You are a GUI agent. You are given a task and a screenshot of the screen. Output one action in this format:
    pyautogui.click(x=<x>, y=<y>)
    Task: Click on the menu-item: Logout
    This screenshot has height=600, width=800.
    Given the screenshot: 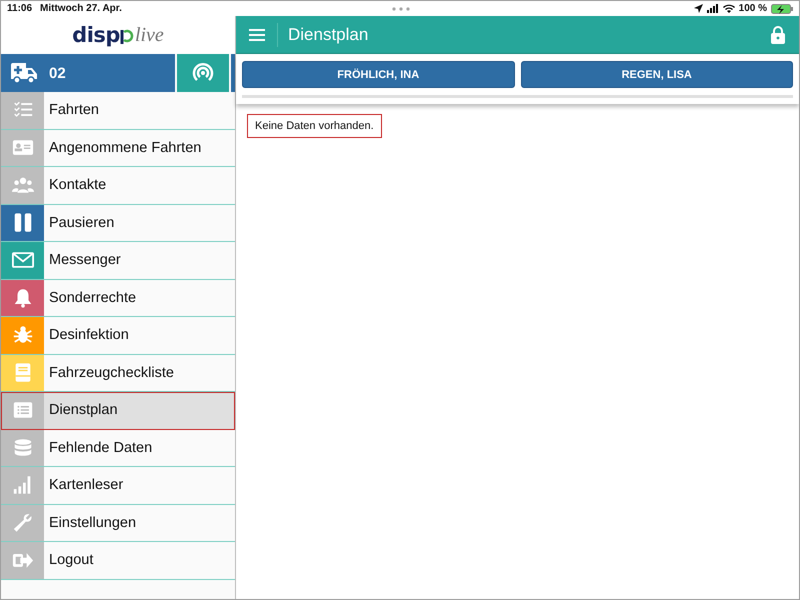 What is the action you would take?
    pyautogui.click(x=118, y=561)
    